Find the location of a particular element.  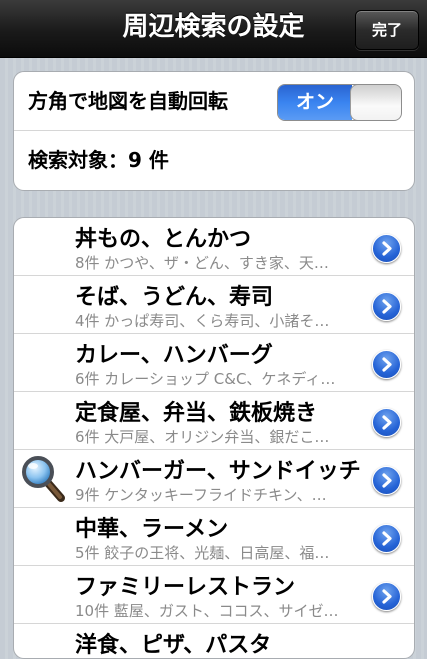

auto-rotate-toggle: オン is located at coordinates (339, 102).